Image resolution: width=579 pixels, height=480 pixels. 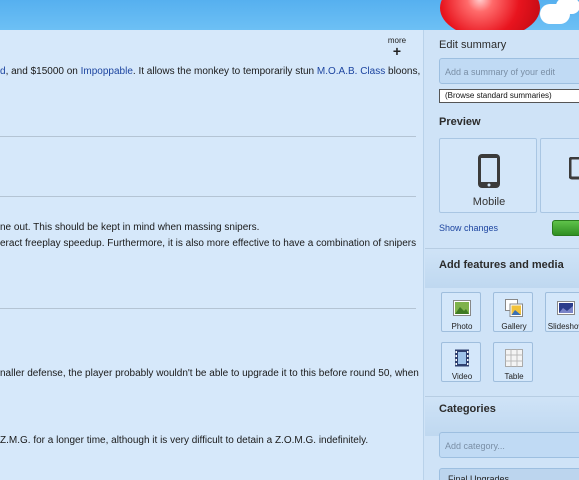 What do you see at coordinates (514, 326) in the screenshot?
I see `gallery-label: Gallery` at bounding box center [514, 326].